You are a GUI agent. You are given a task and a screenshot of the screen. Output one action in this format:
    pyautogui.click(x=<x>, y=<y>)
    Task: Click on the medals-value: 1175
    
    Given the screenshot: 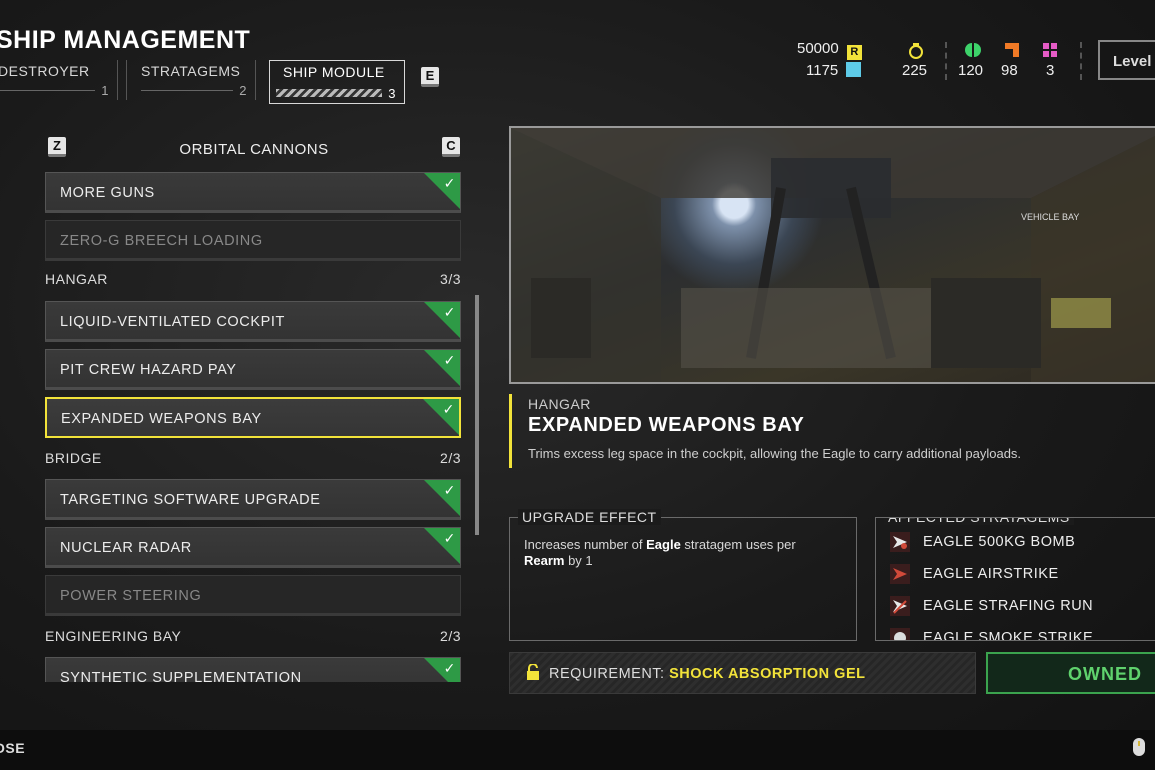 What is the action you would take?
    pyautogui.click(x=822, y=70)
    